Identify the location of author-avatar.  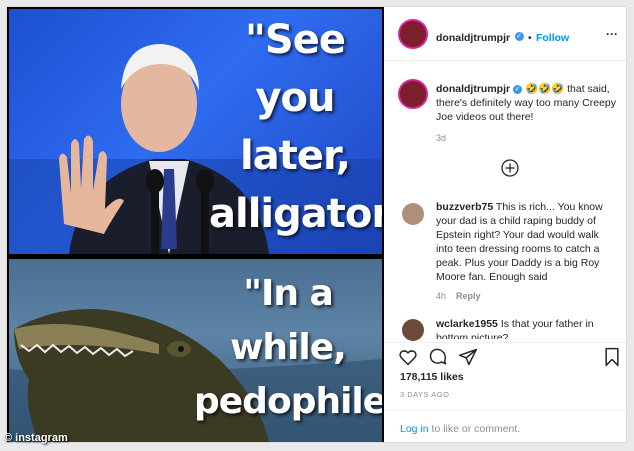
(413, 34).